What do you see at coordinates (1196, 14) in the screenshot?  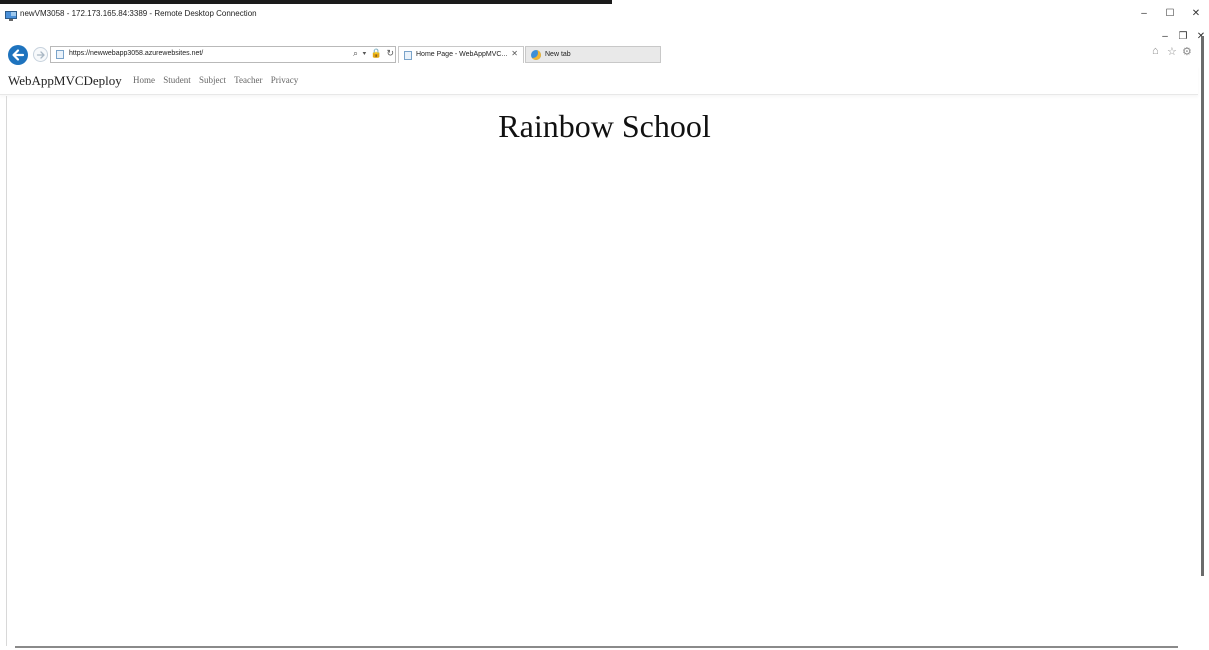 I see `rdp-close-button: ✕` at bounding box center [1196, 14].